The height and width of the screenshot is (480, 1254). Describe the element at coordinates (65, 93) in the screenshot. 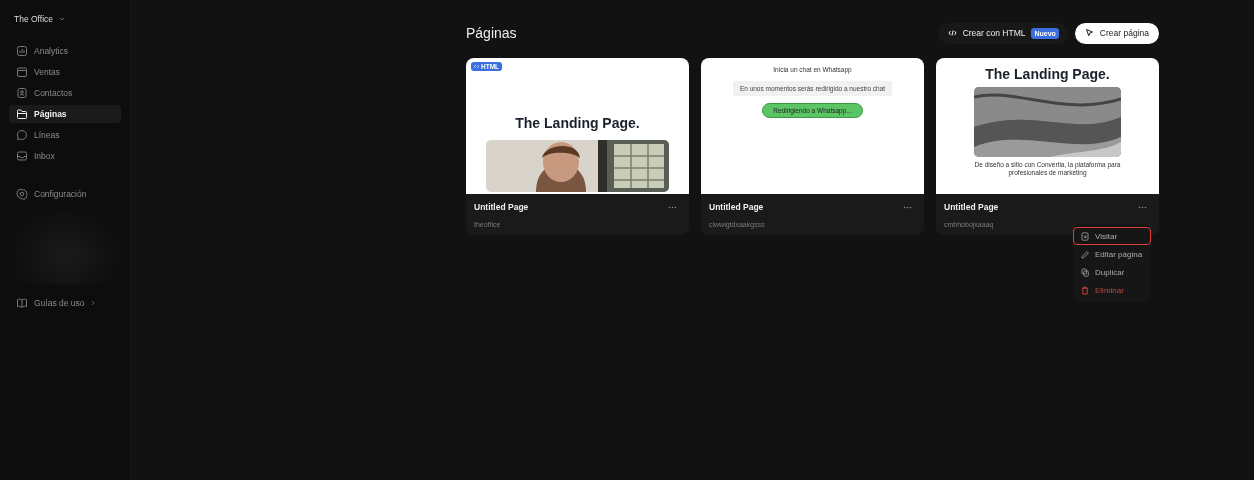

I see `sidebar-item: Contactos` at that location.